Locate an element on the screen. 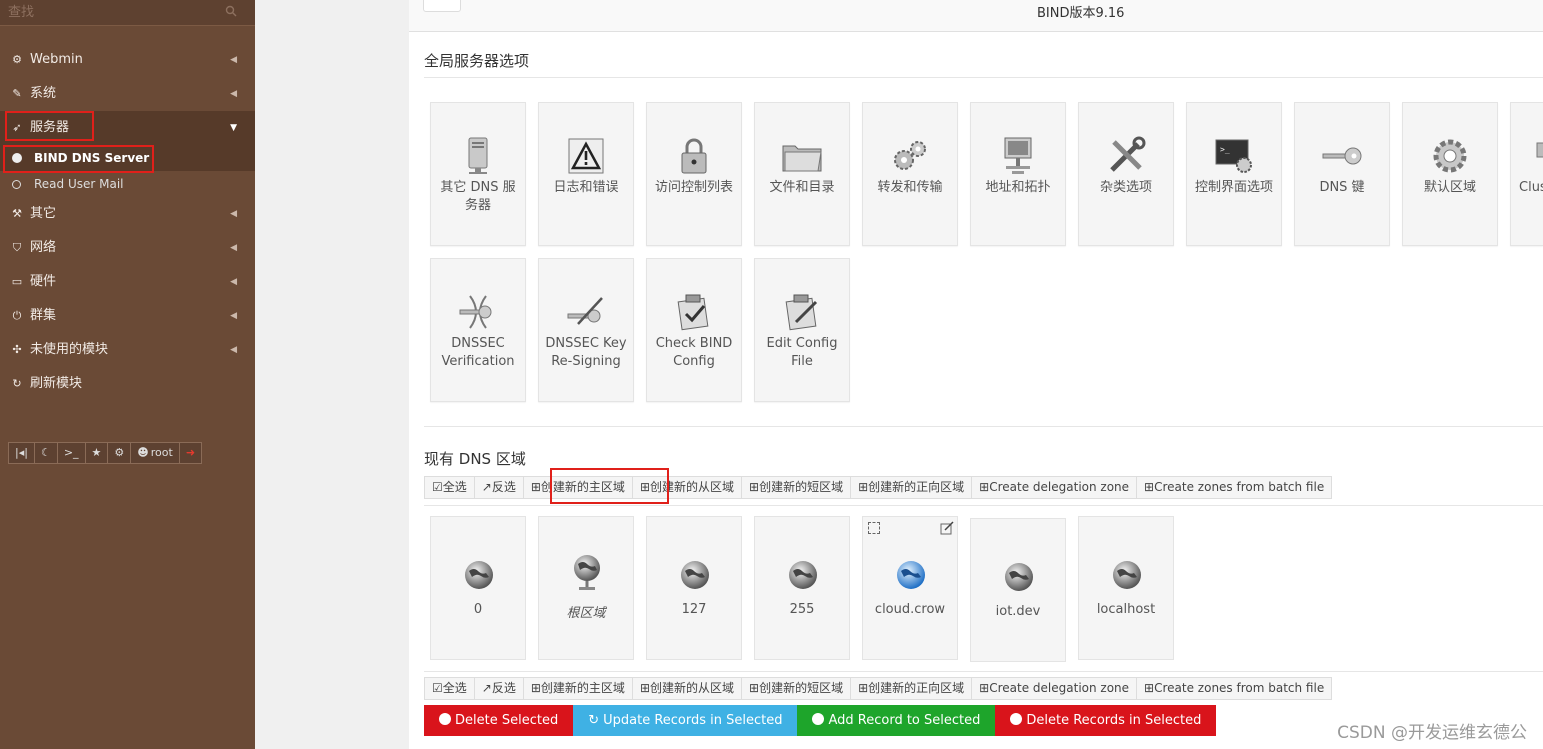 This screenshot has height=749, width=1543. sidebar-subitem-read-user-mail: Read User Mail is located at coordinates (127, 184).